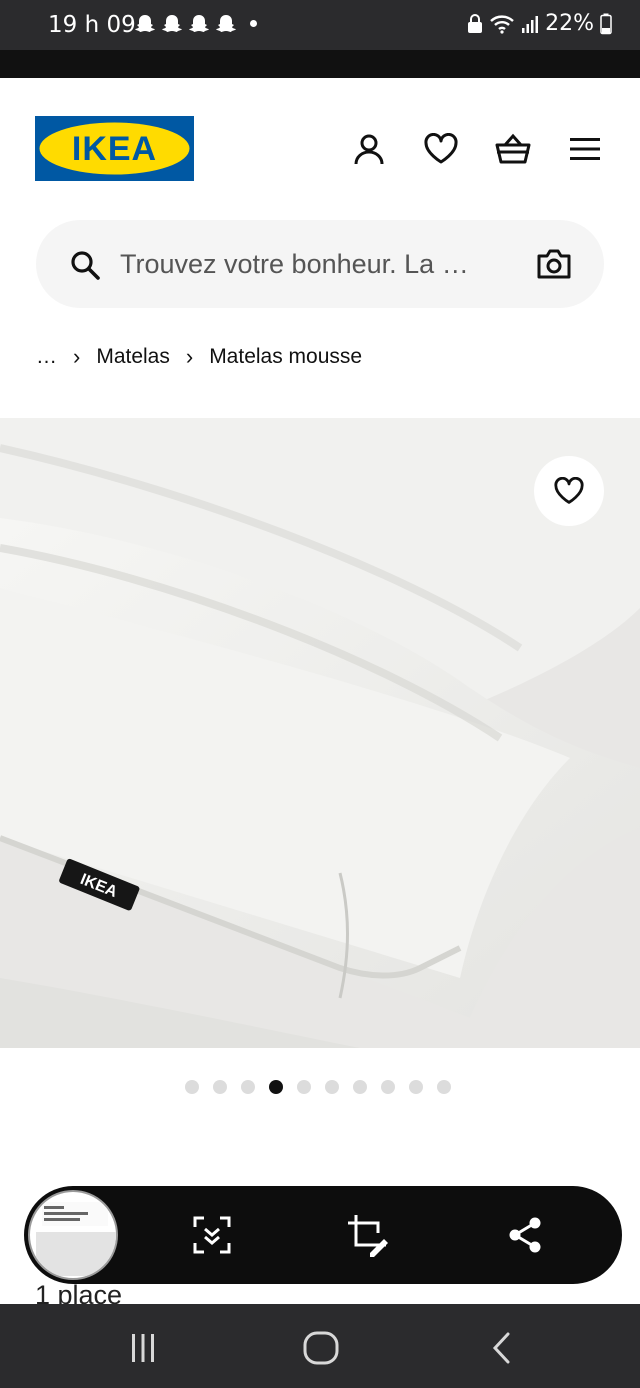 This screenshot has height=1388, width=640. Describe the element at coordinates (76, 1254) in the screenshot. I see `thumbnail-mattress` at that location.